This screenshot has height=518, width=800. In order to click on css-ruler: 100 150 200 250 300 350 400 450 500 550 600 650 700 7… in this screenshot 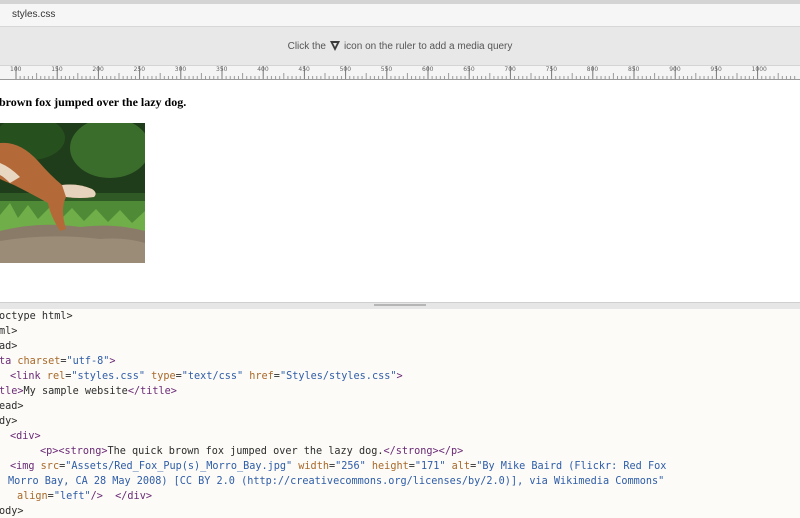, I will do `click(400, 73)`.